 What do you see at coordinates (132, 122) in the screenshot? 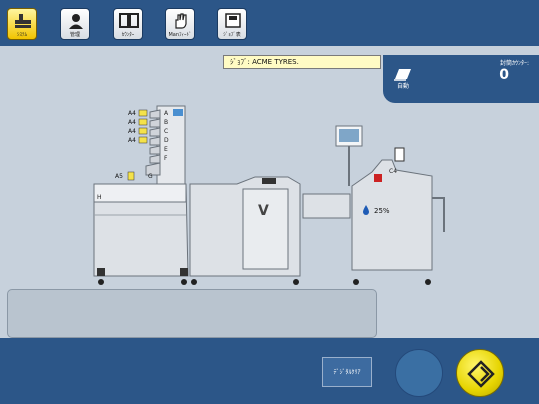
I see `tray-b-paper: A4` at bounding box center [132, 122].